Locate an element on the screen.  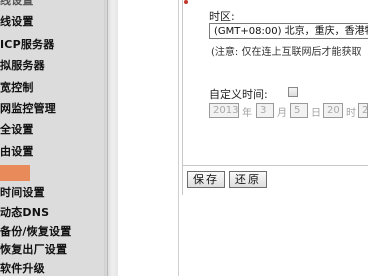
sidebar-item-system-tools-active is located at coordinates (15, 173).